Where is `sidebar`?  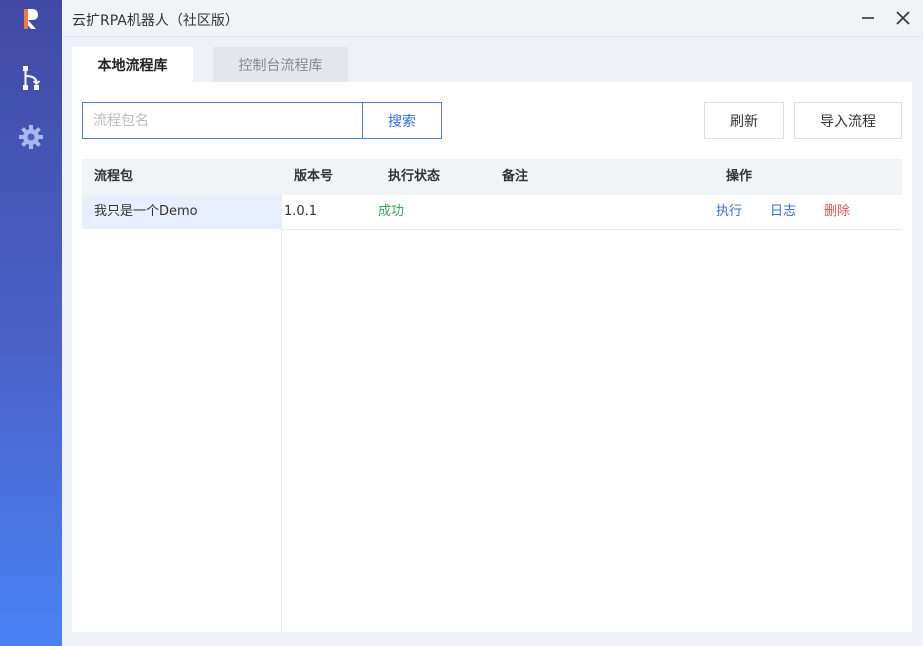
sidebar is located at coordinates (31, 323).